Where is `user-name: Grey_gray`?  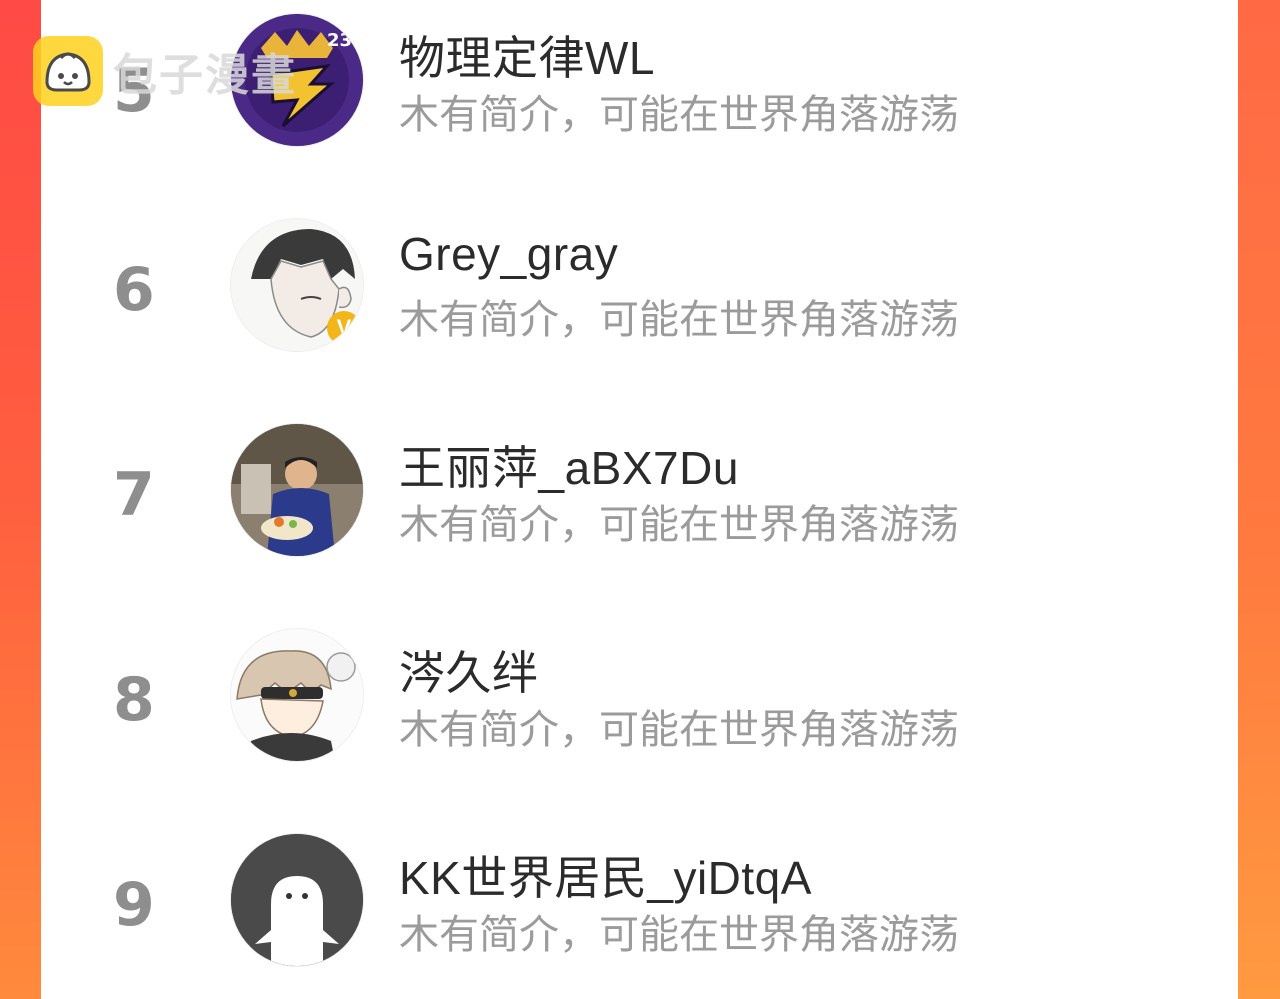 user-name: Grey_gray is located at coordinates (508, 254).